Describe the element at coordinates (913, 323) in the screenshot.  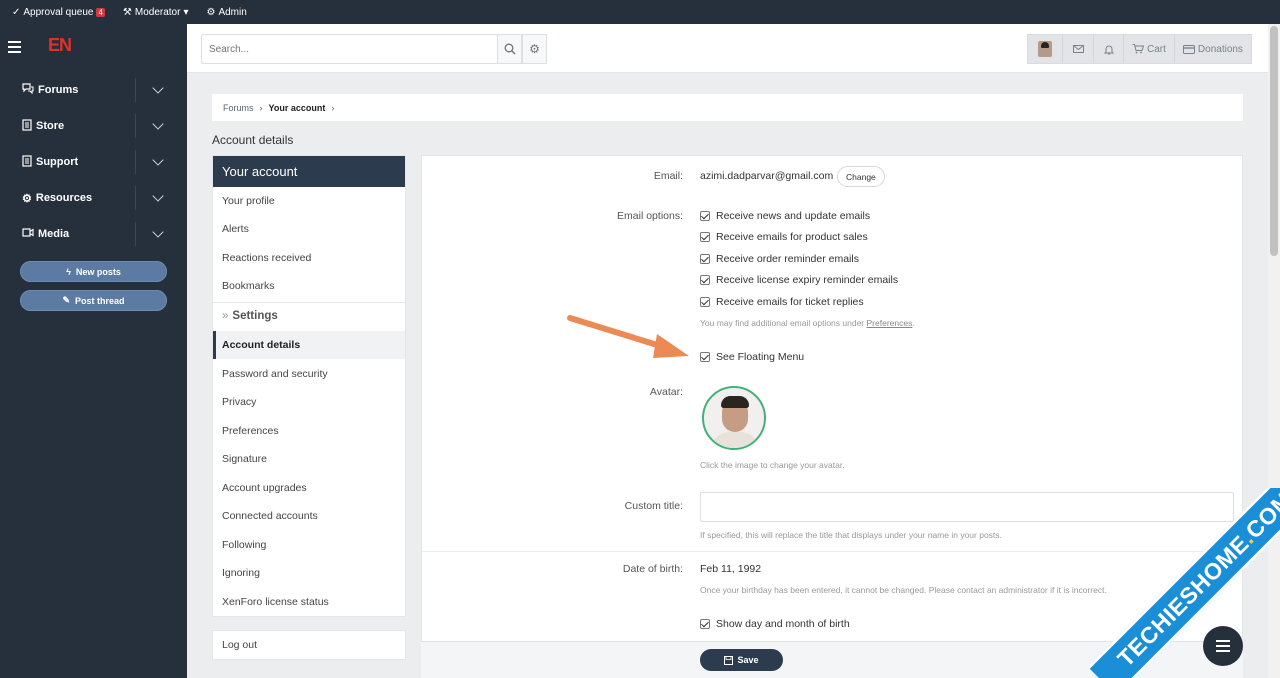
I see `hint-text: .` at that location.